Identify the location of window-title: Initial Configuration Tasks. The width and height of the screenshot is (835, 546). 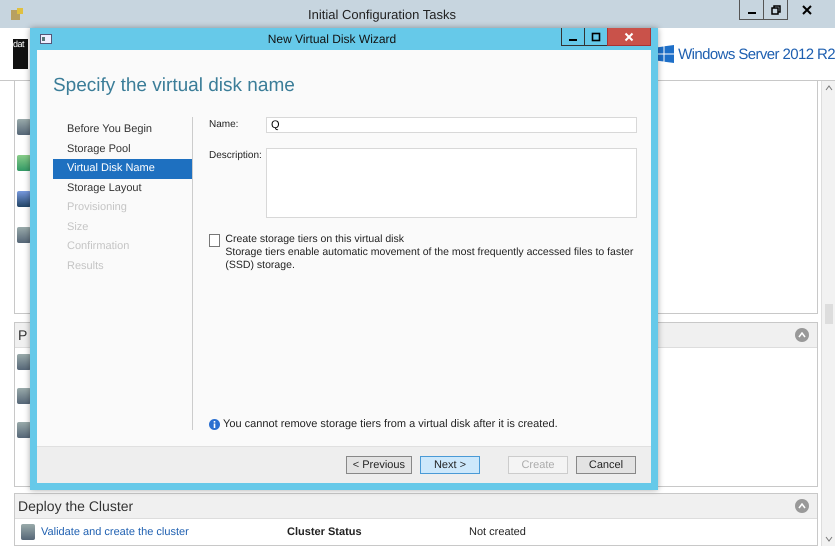
(382, 14).